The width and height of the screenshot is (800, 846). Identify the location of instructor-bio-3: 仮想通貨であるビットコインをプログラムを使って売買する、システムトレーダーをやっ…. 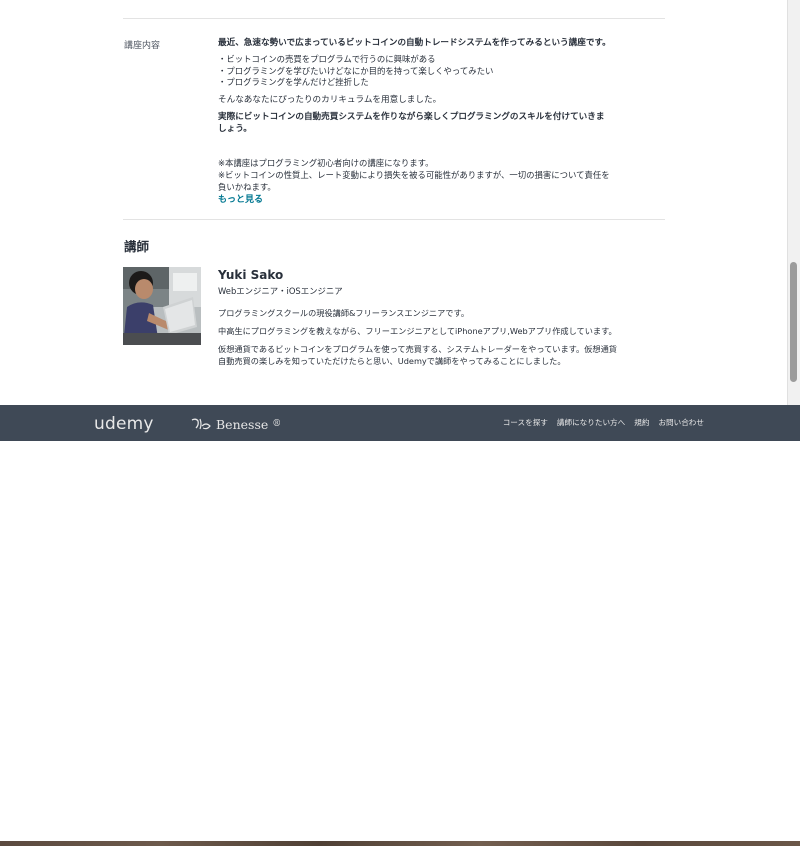
(417, 355).